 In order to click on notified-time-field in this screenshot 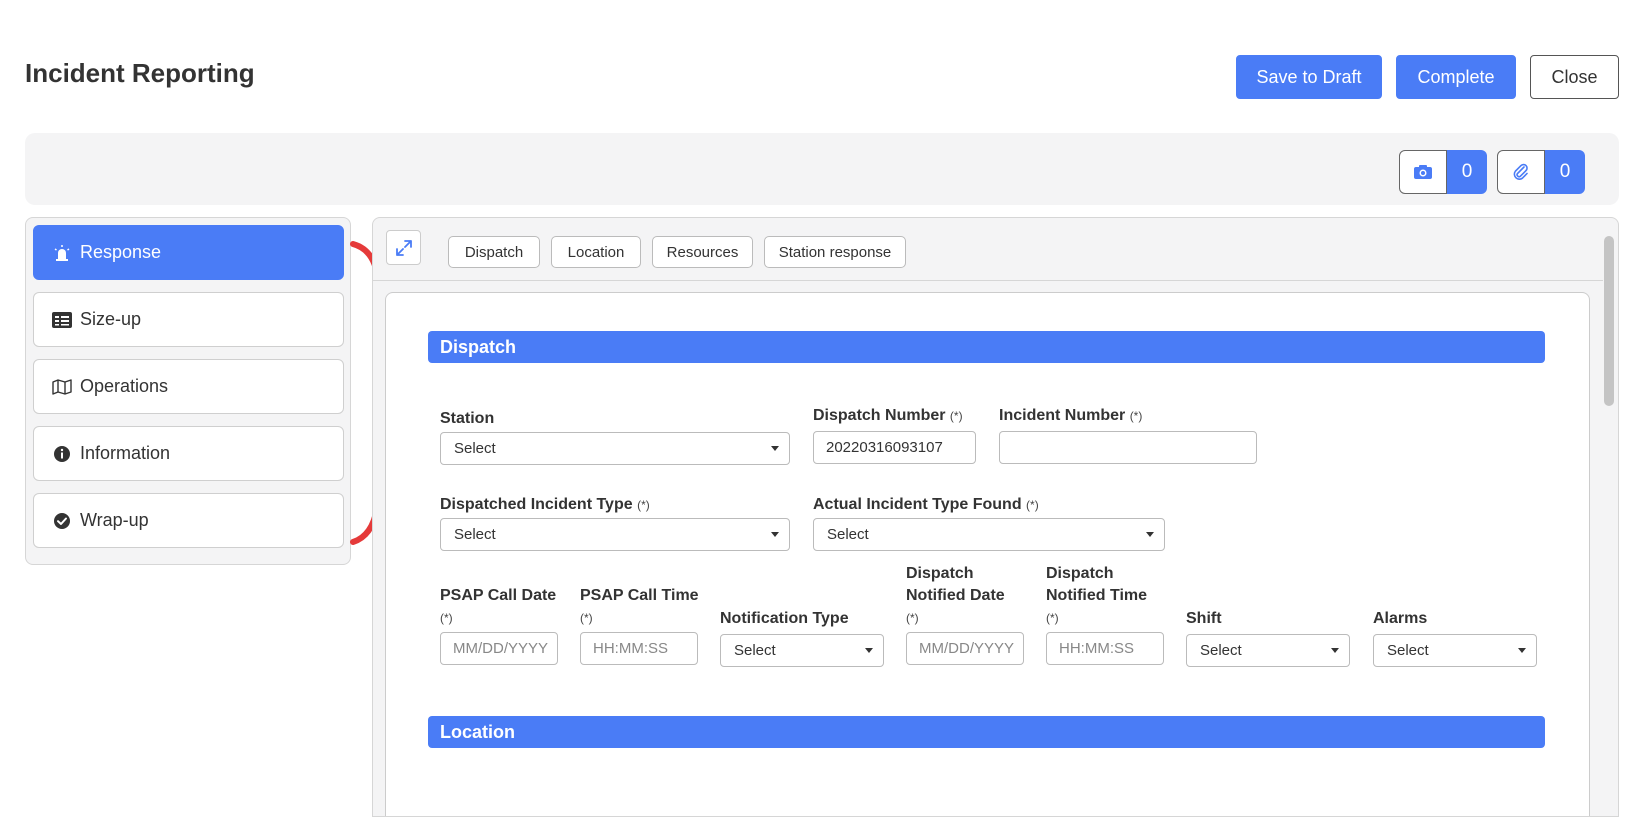, I will do `click(1105, 648)`.